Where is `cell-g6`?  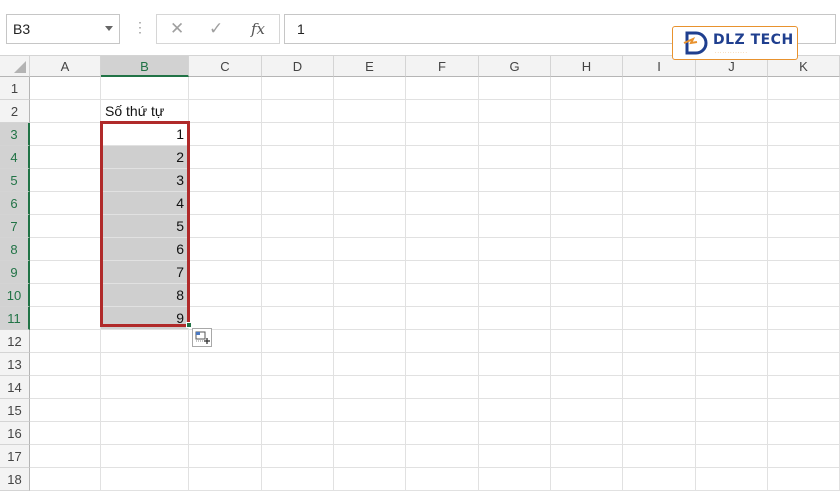
cell-g6 is located at coordinates (515, 203).